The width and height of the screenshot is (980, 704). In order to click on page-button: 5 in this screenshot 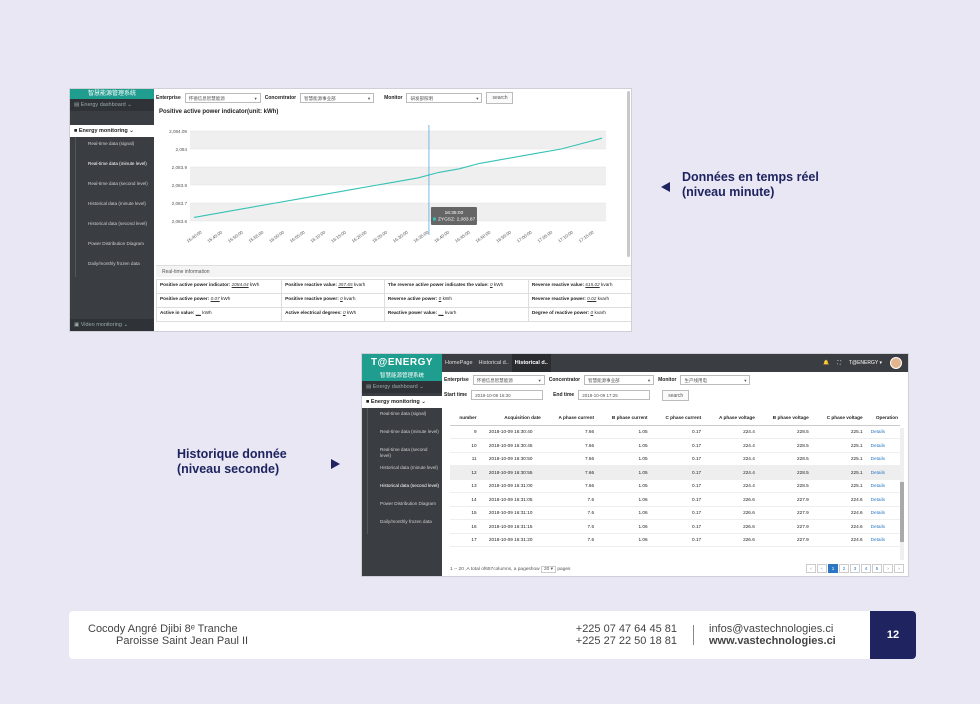, I will do `click(877, 568)`.